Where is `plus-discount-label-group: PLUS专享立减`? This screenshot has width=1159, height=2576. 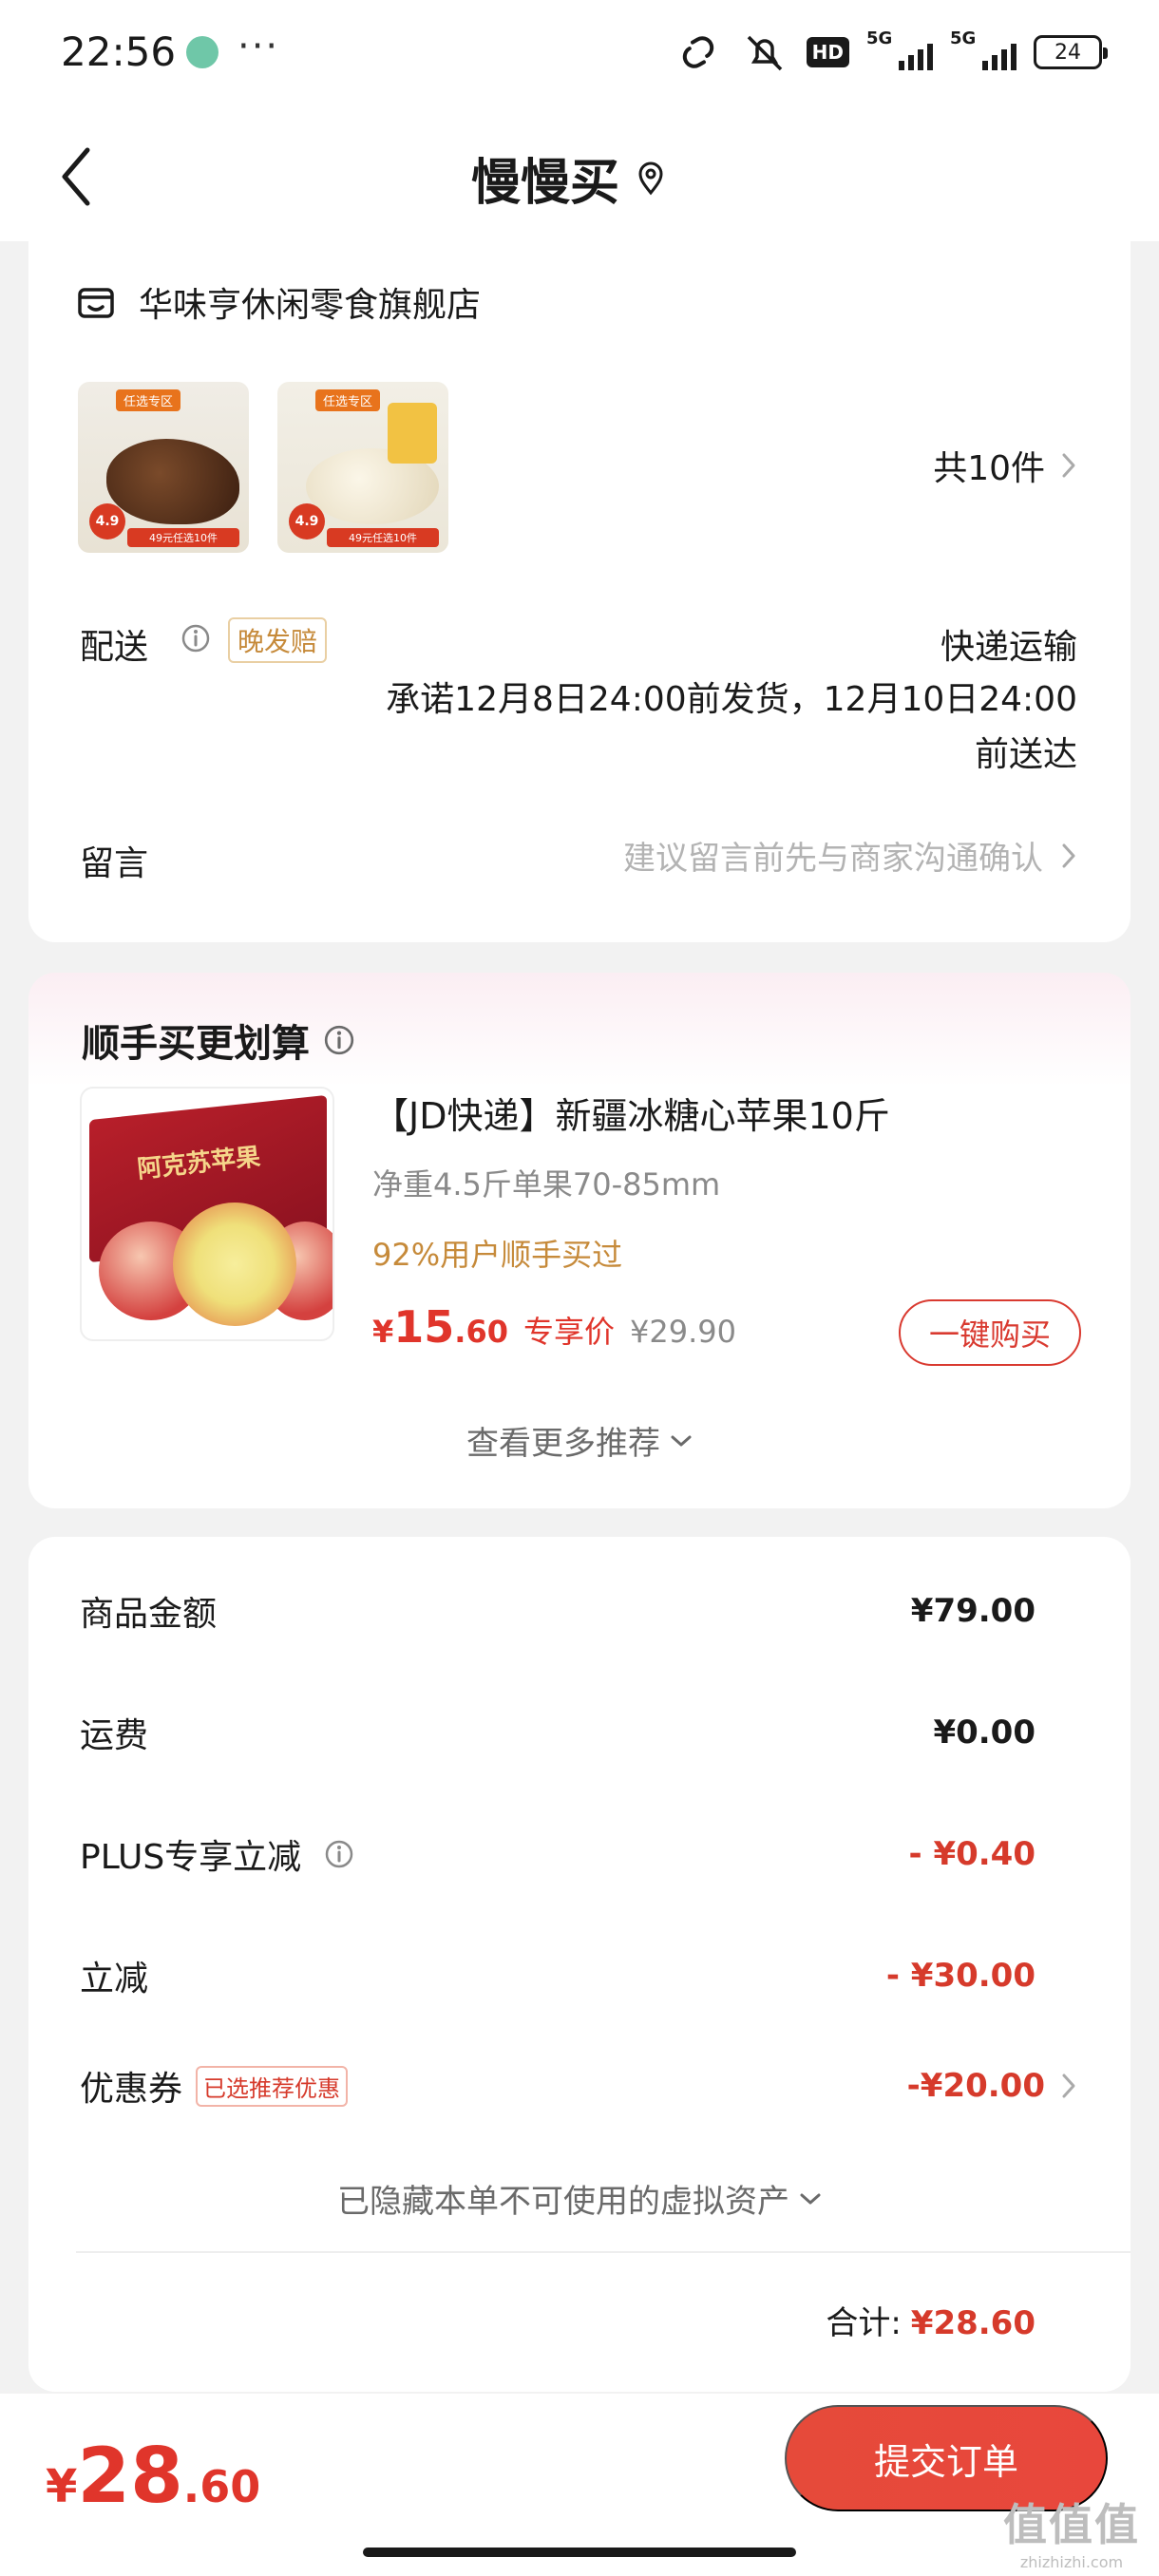 plus-discount-label-group: PLUS专享立减 is located at coordinates (217, 1854).